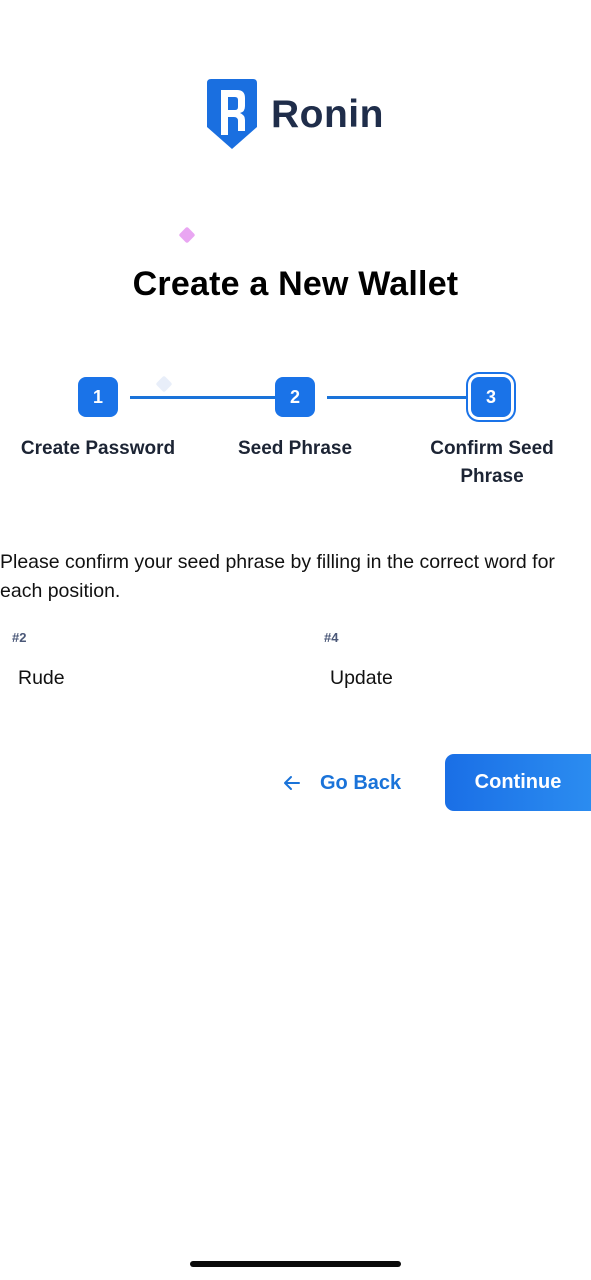 The image size is (591, 1280). I want to click on go-back-button: Go Back, so click(341, 783).